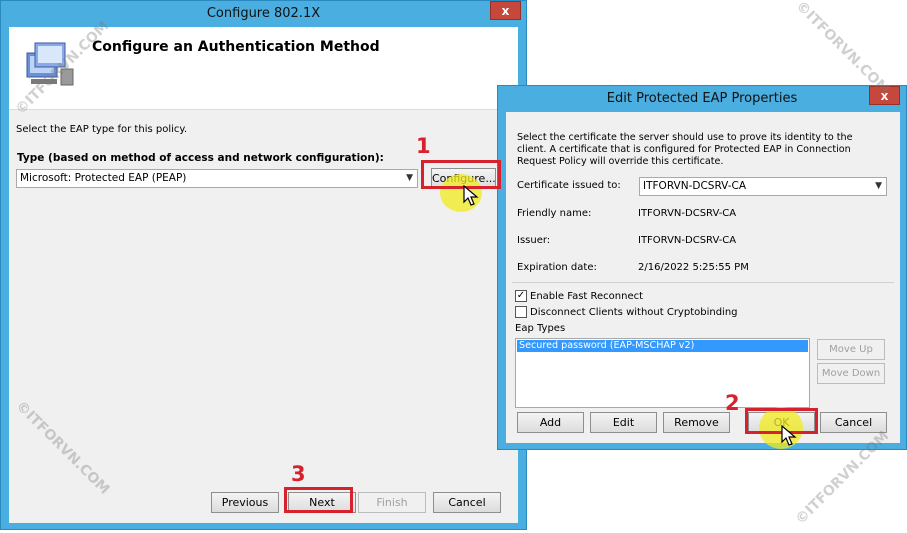  I want to click on certificate-select: ITFORVN-DCSRV-CA ▼, so click(763, 186).